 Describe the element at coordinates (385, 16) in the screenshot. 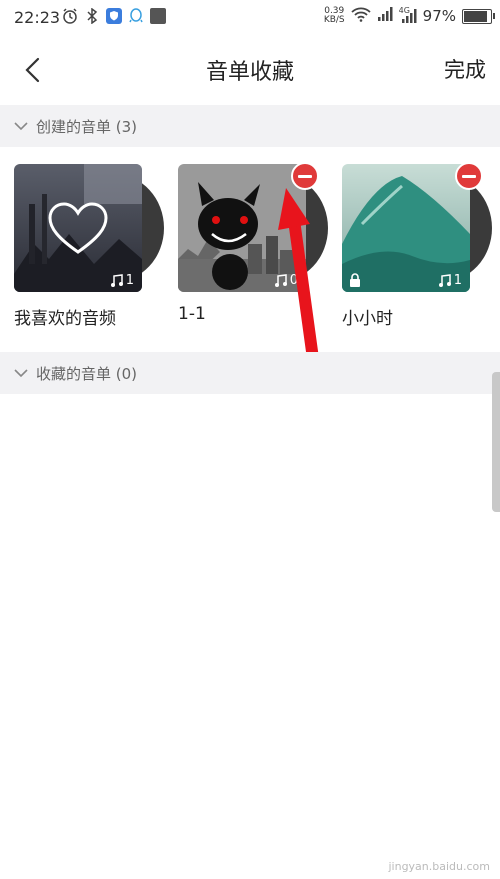

I see `signal-icon` at that location.